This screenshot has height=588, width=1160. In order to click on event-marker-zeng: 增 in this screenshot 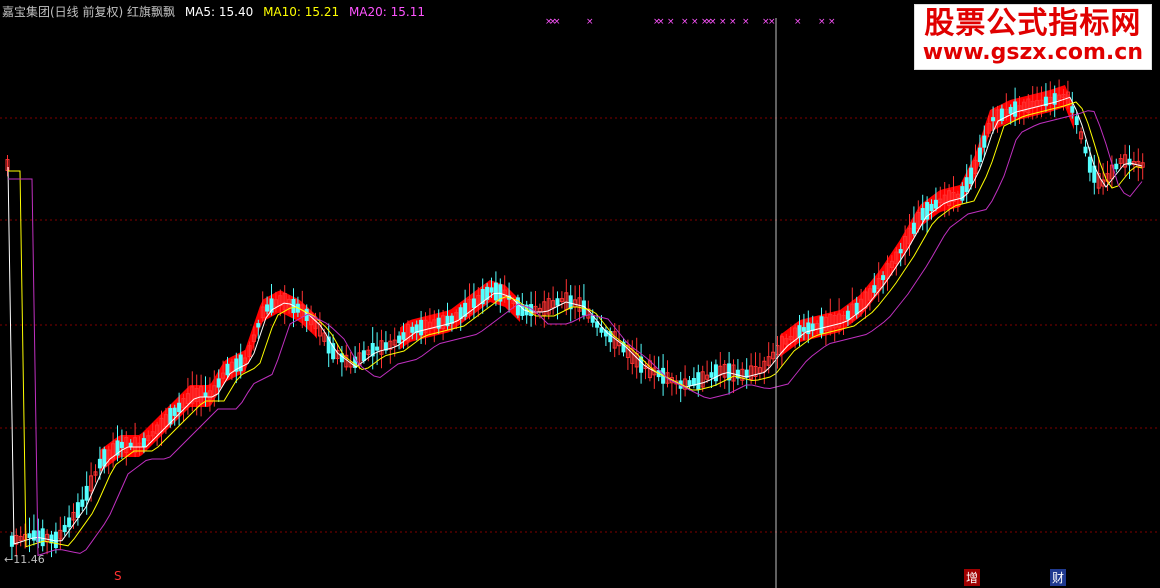, I will do `click(972, 577)`.